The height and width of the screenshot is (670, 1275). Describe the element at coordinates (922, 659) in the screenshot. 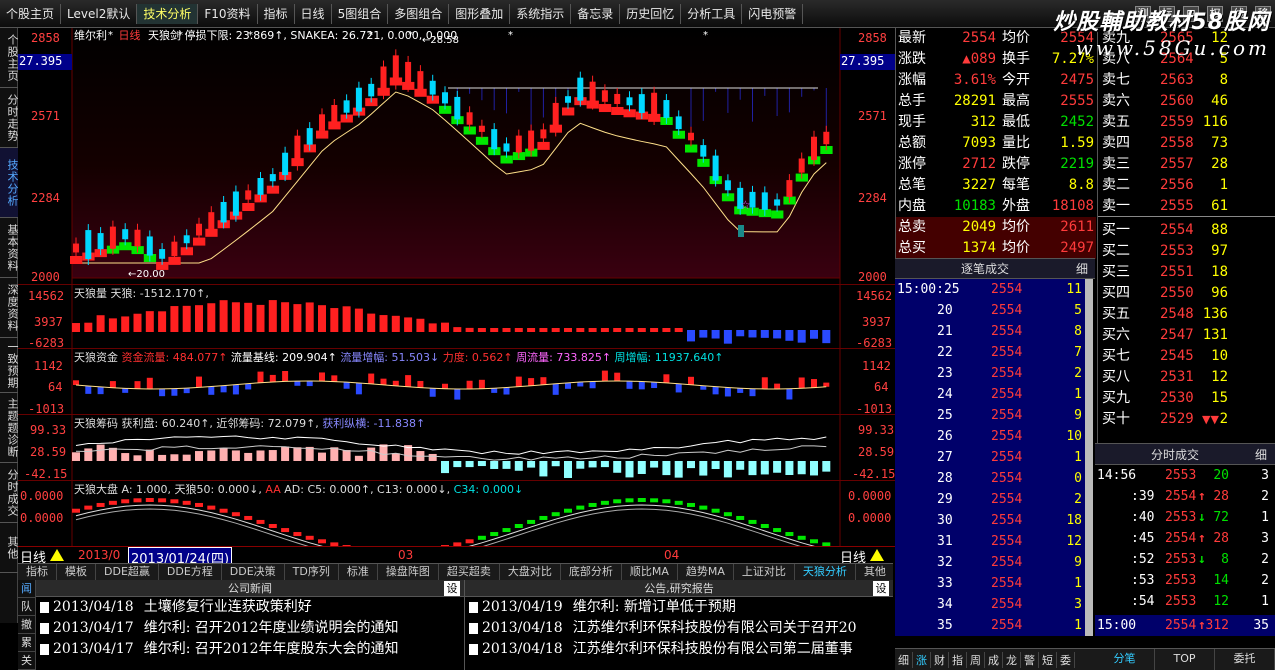

I see `bottom-icon-1: 涨` at that location.